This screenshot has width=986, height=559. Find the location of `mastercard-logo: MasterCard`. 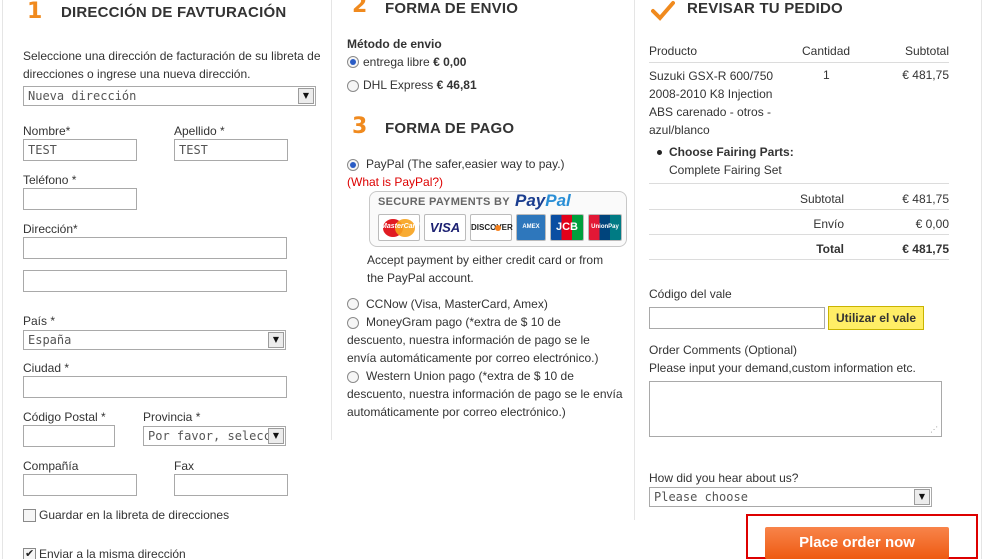

mastercard-logo: MasterCard is located at coordinates (399, 227).